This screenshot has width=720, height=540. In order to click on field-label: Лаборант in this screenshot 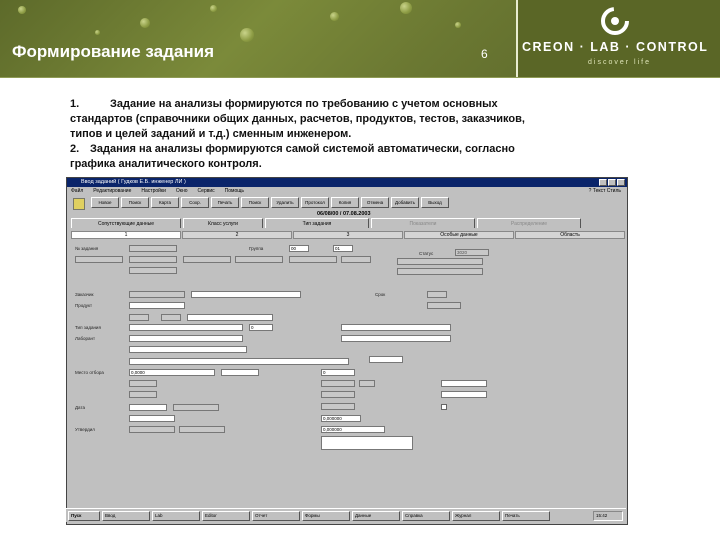, I will do `click(85, 338)`.